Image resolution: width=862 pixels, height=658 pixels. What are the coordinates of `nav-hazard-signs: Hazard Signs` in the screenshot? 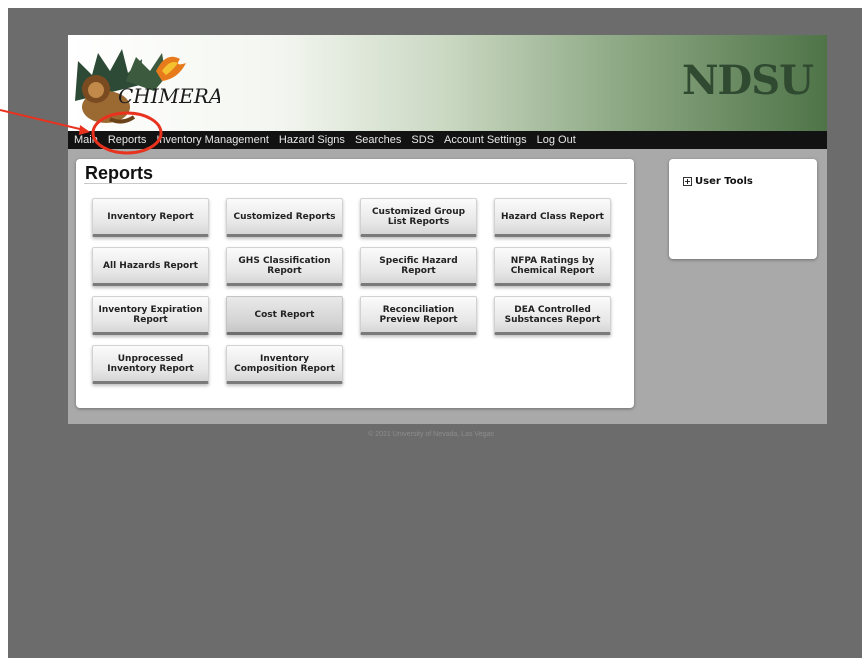 It's located at (312, 140).